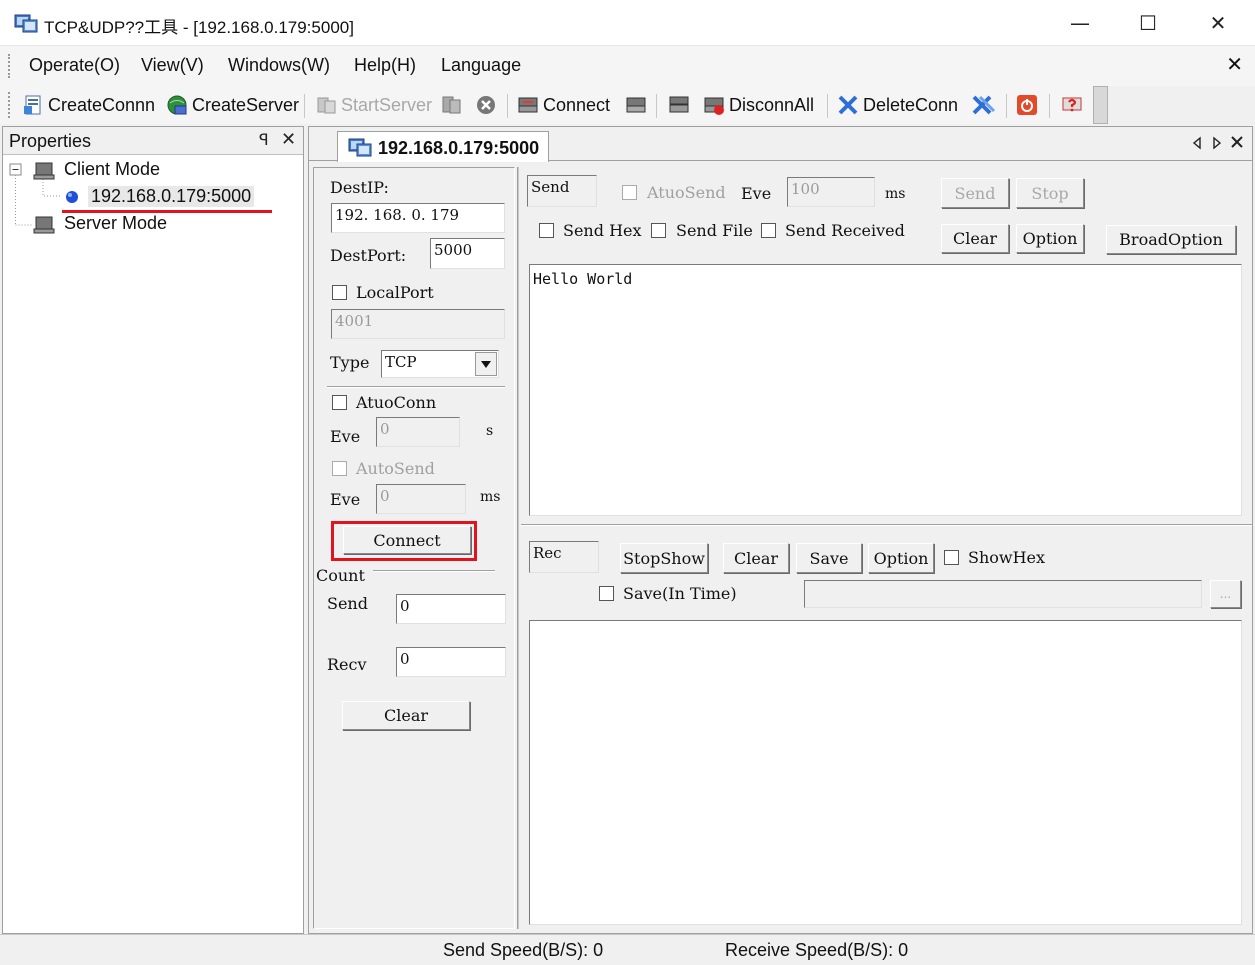 The width and height of the screenshot is (1255, 965). Describe the element at coordinates (636, 105) in the screenshot. I see `disconnect-icon` at that location.